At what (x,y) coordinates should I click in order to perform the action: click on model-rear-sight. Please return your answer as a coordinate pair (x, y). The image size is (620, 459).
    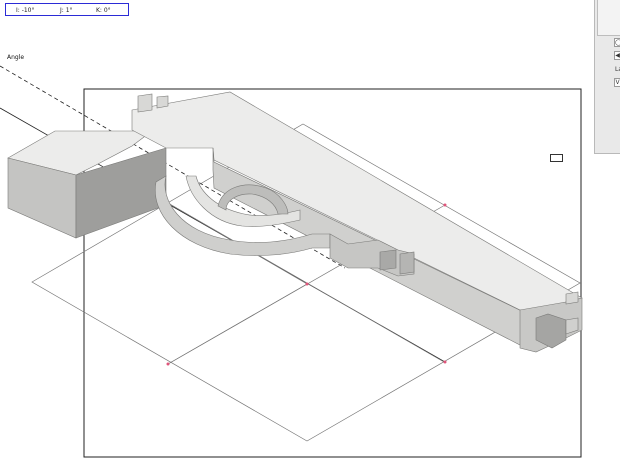
    Looking at the image, I should click on (145, 103).